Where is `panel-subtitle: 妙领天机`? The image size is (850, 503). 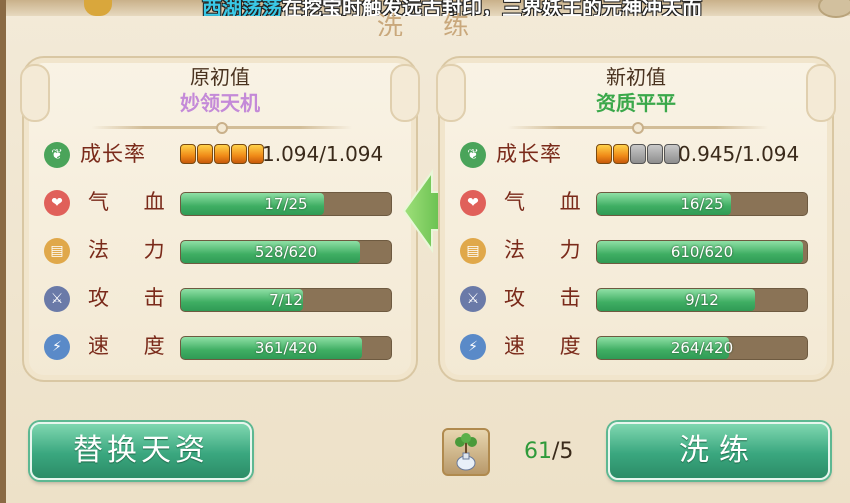 panel-subtitle: 妙领天机 is located at coordinates (220, 103).